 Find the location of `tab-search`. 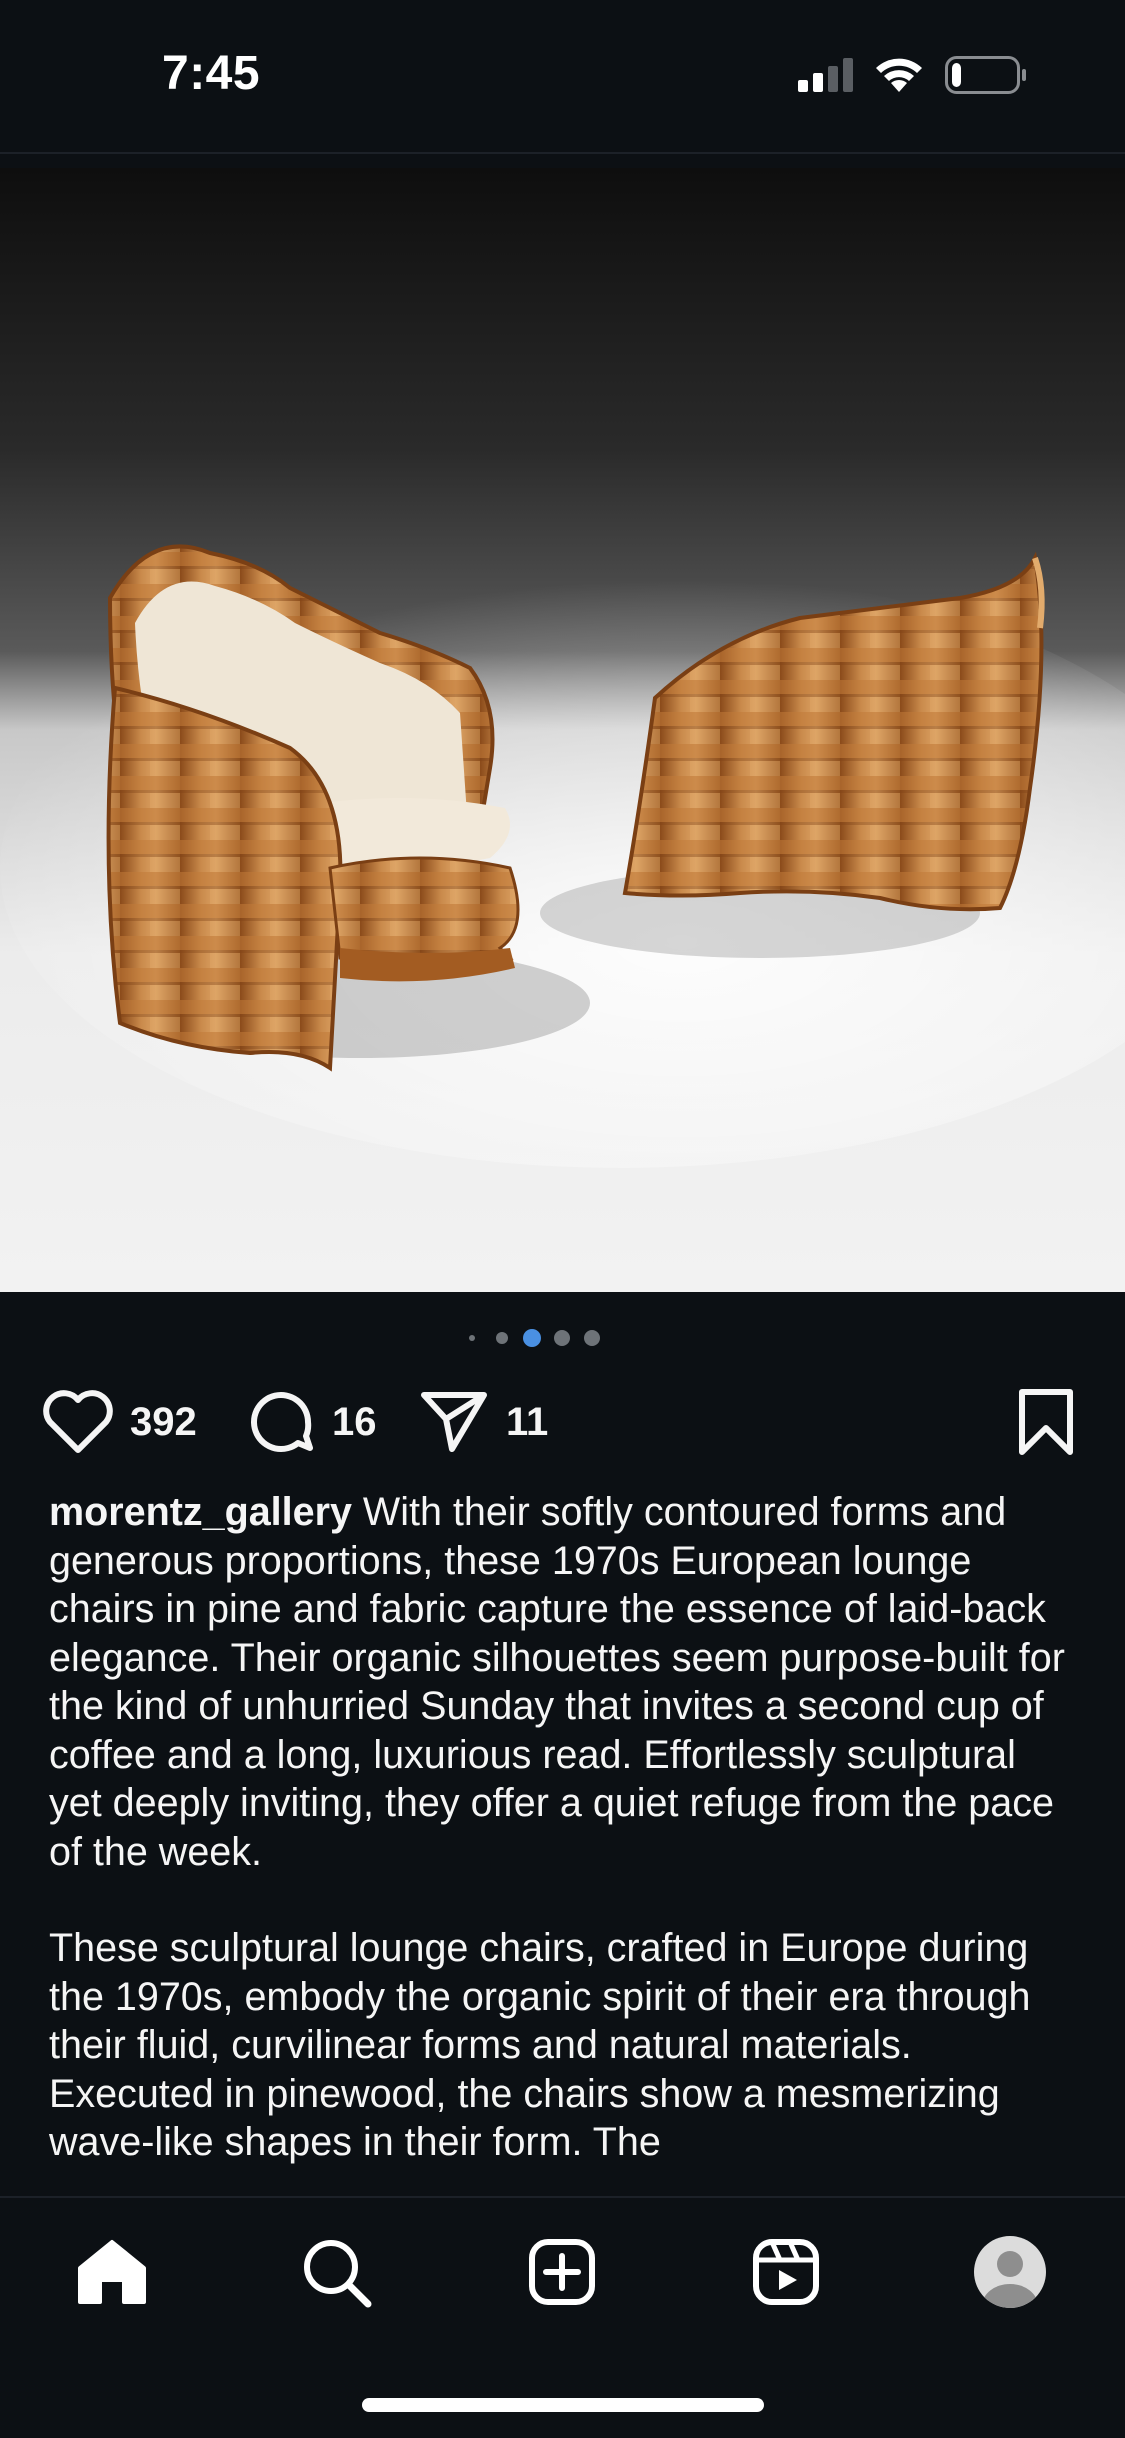

tab-search is located at coordinates (336, 2272).